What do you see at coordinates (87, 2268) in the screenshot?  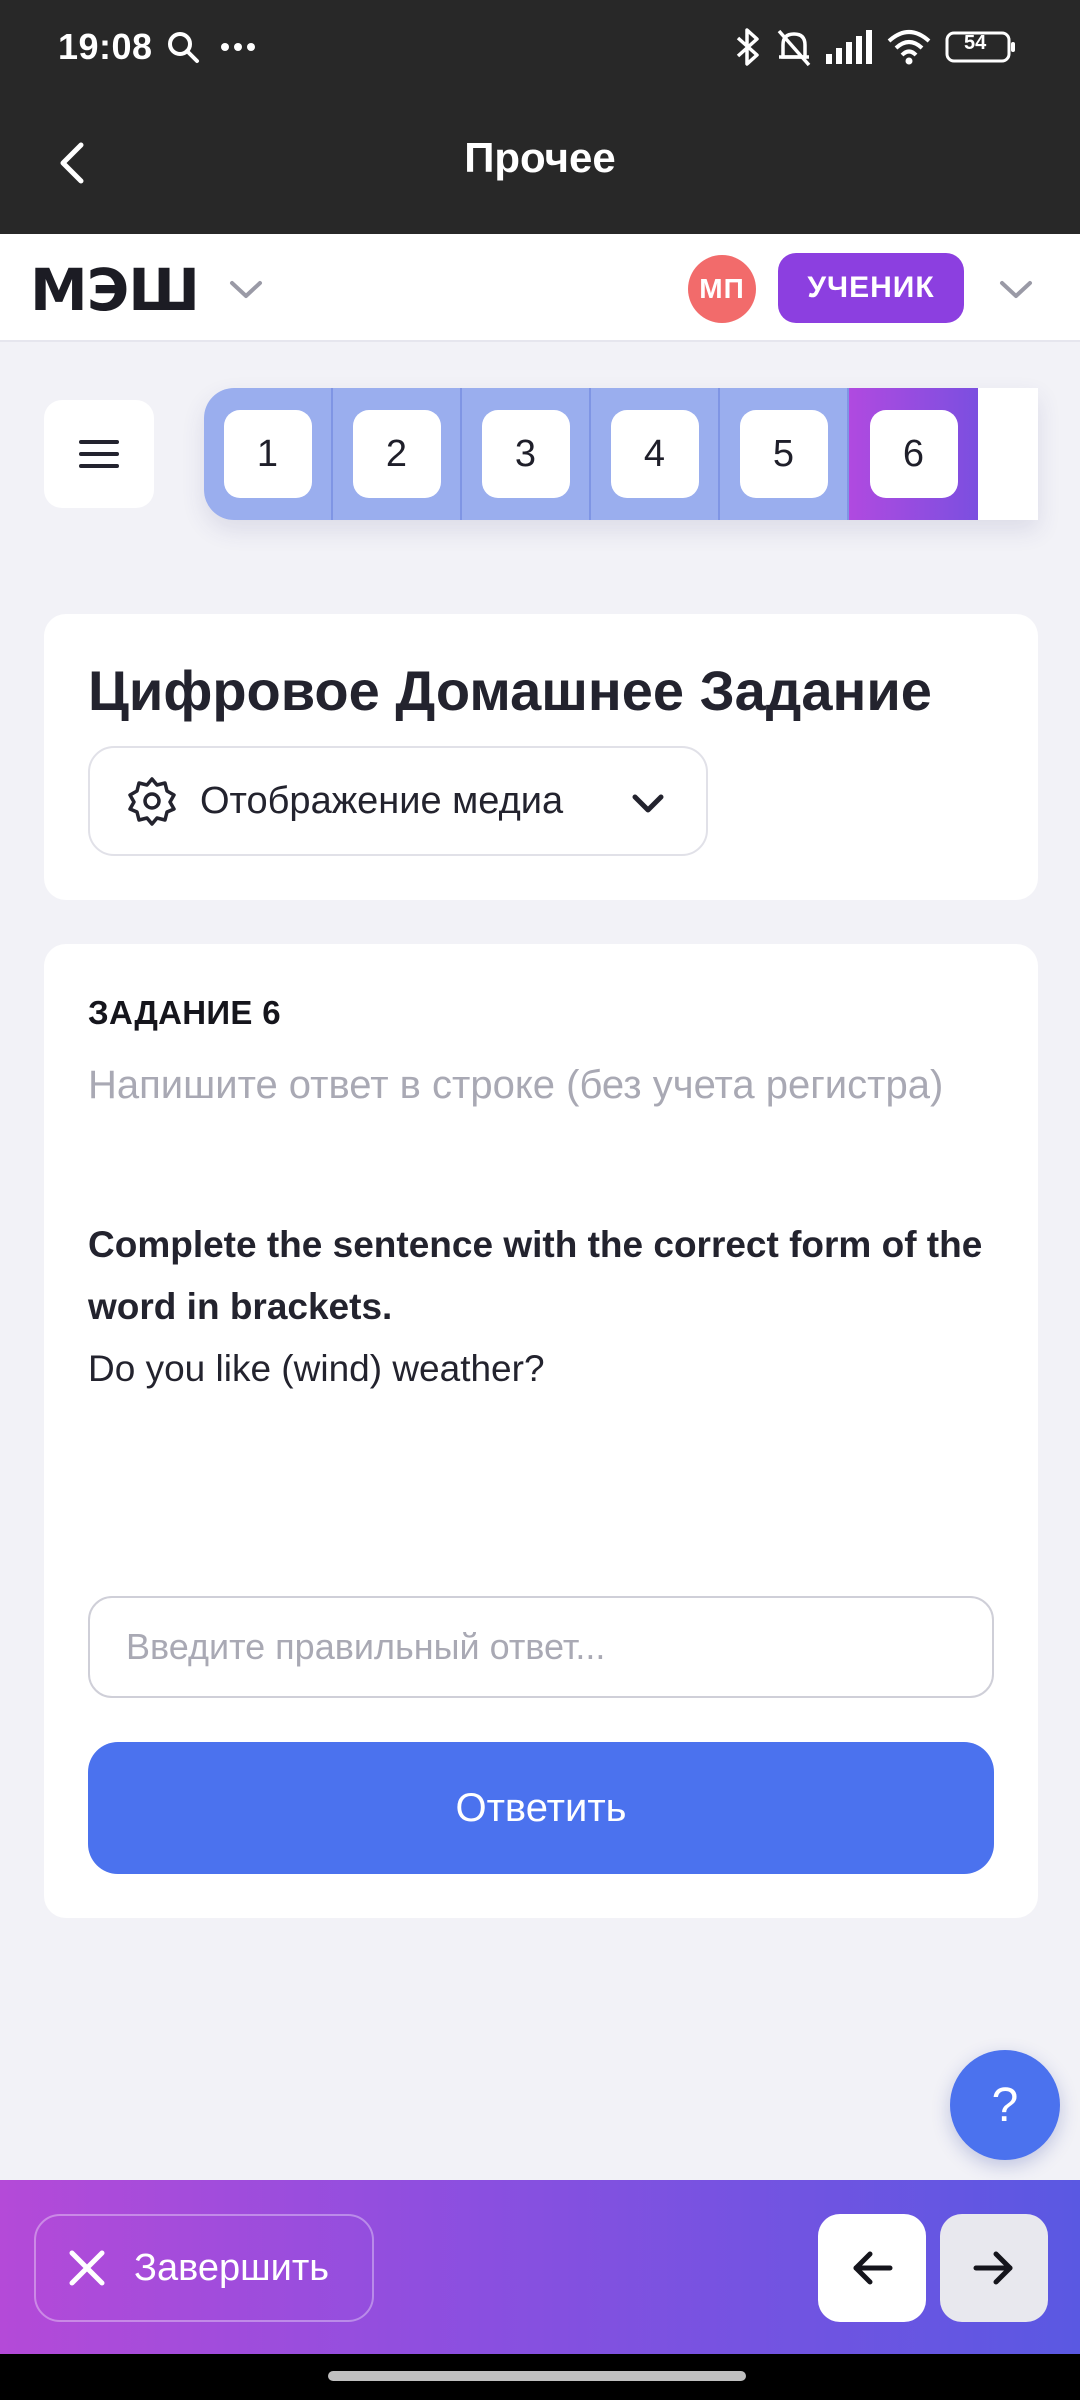 I see `close-icon` at bounding box center [87, 2268].